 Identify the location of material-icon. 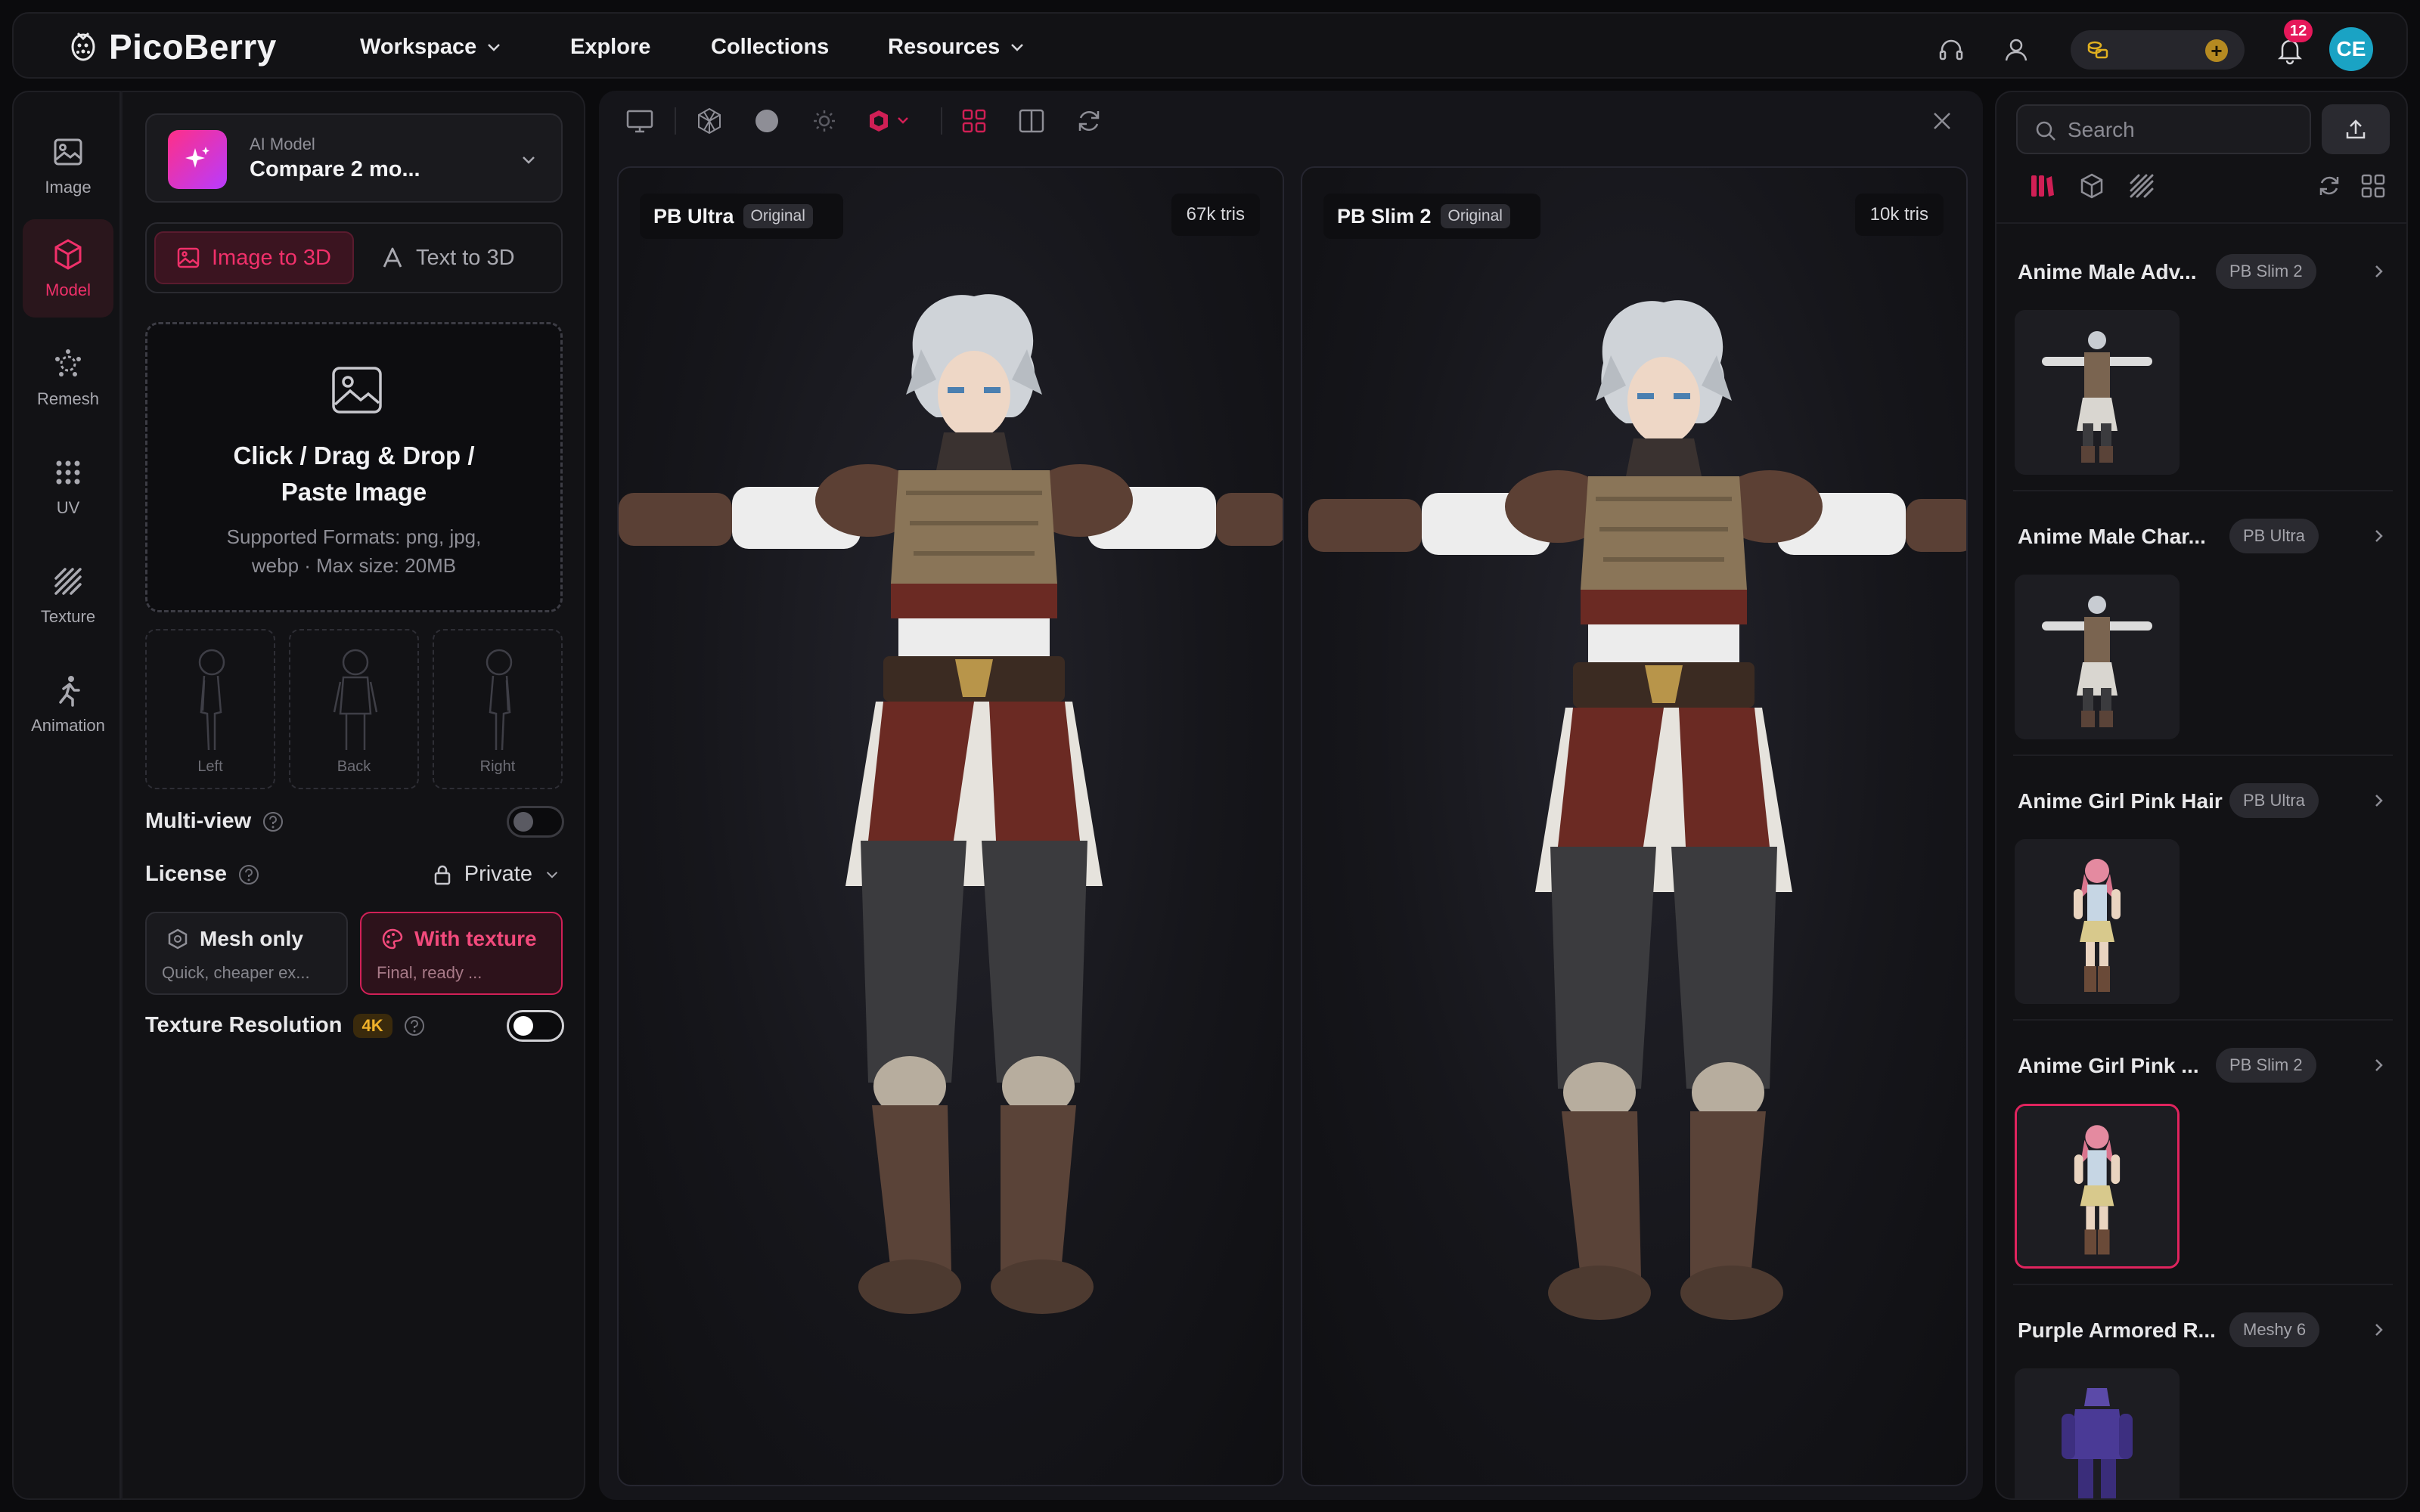
(892, 121).